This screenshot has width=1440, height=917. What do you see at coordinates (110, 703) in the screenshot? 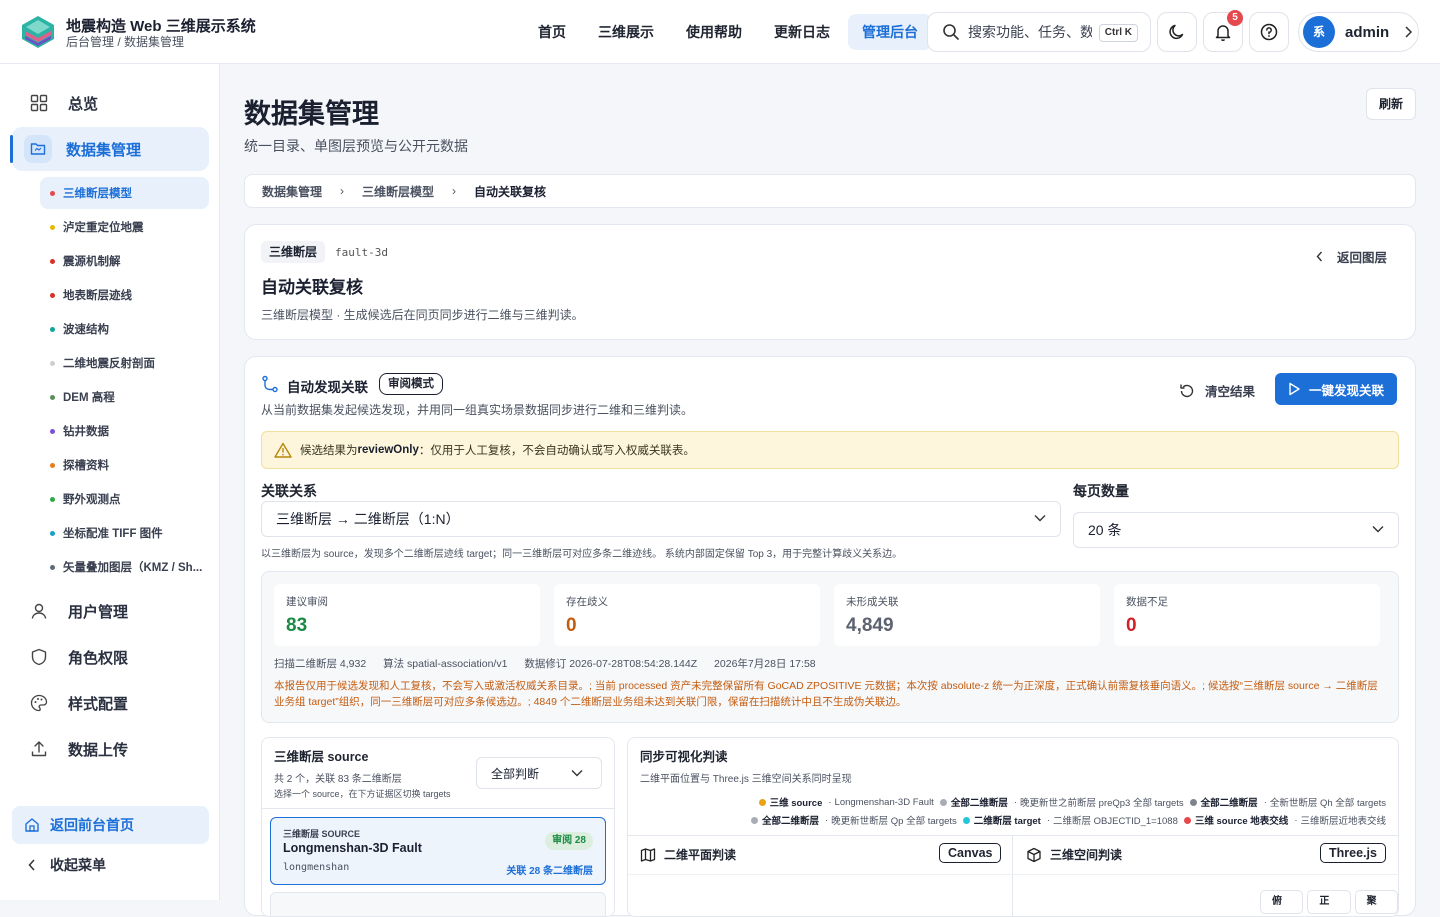
I see `sidebar-item-styles: 样式配置` at bounding box center [110, 703].